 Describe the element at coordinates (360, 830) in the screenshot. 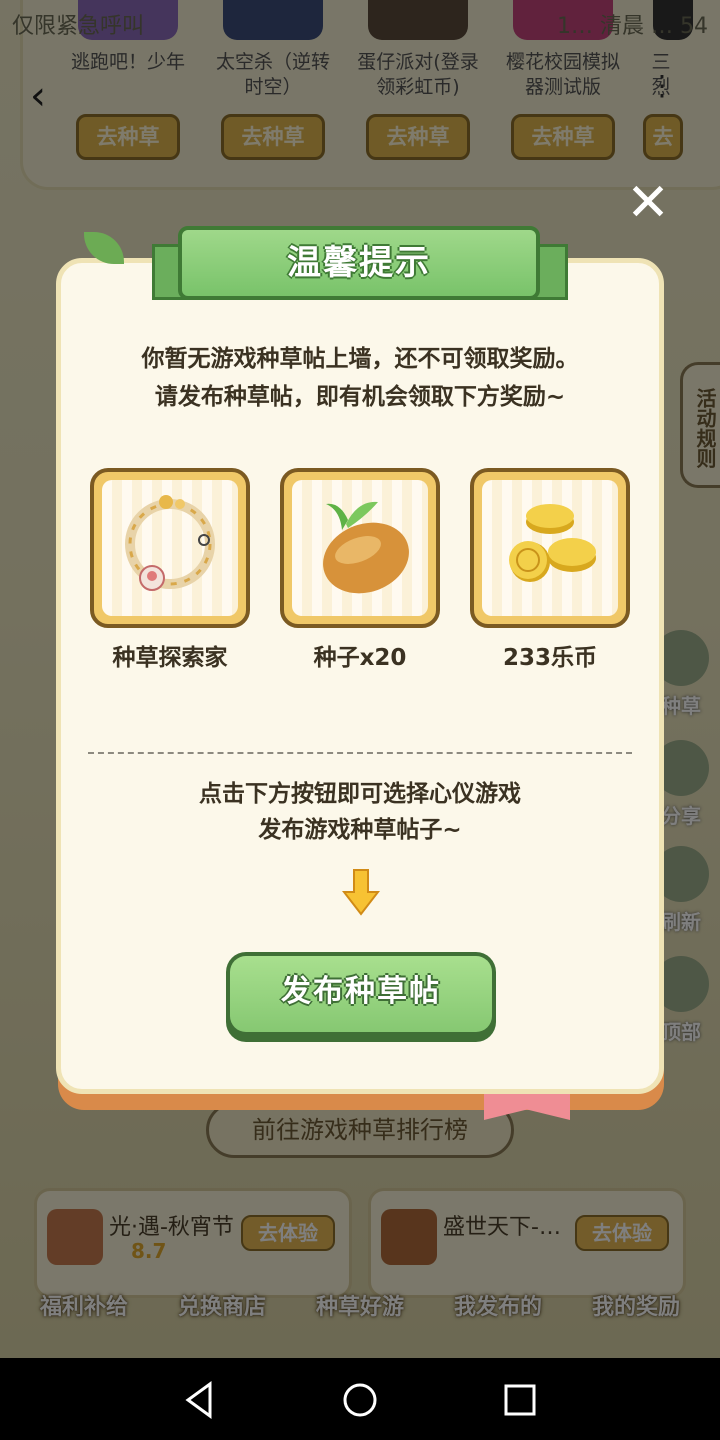

I see `hint-line-2: 发布游戏种草帖子~` at that location.